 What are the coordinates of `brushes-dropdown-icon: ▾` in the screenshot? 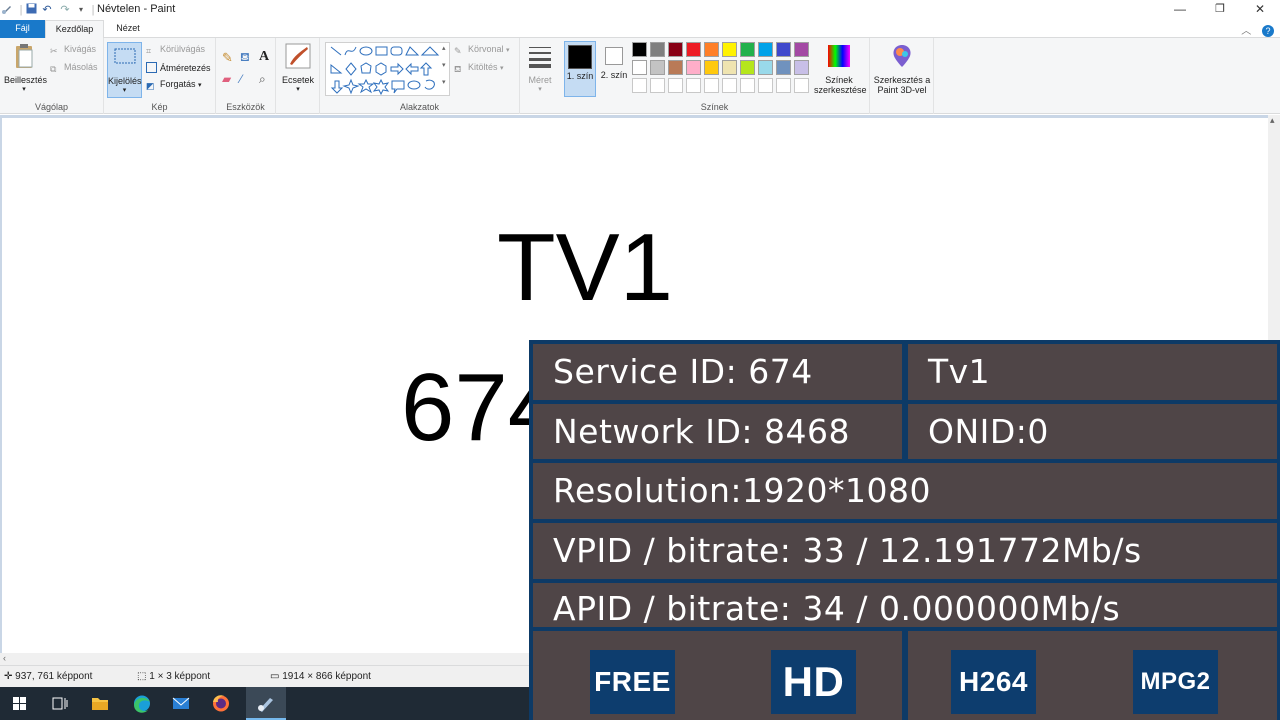 It's located at (298, 89).